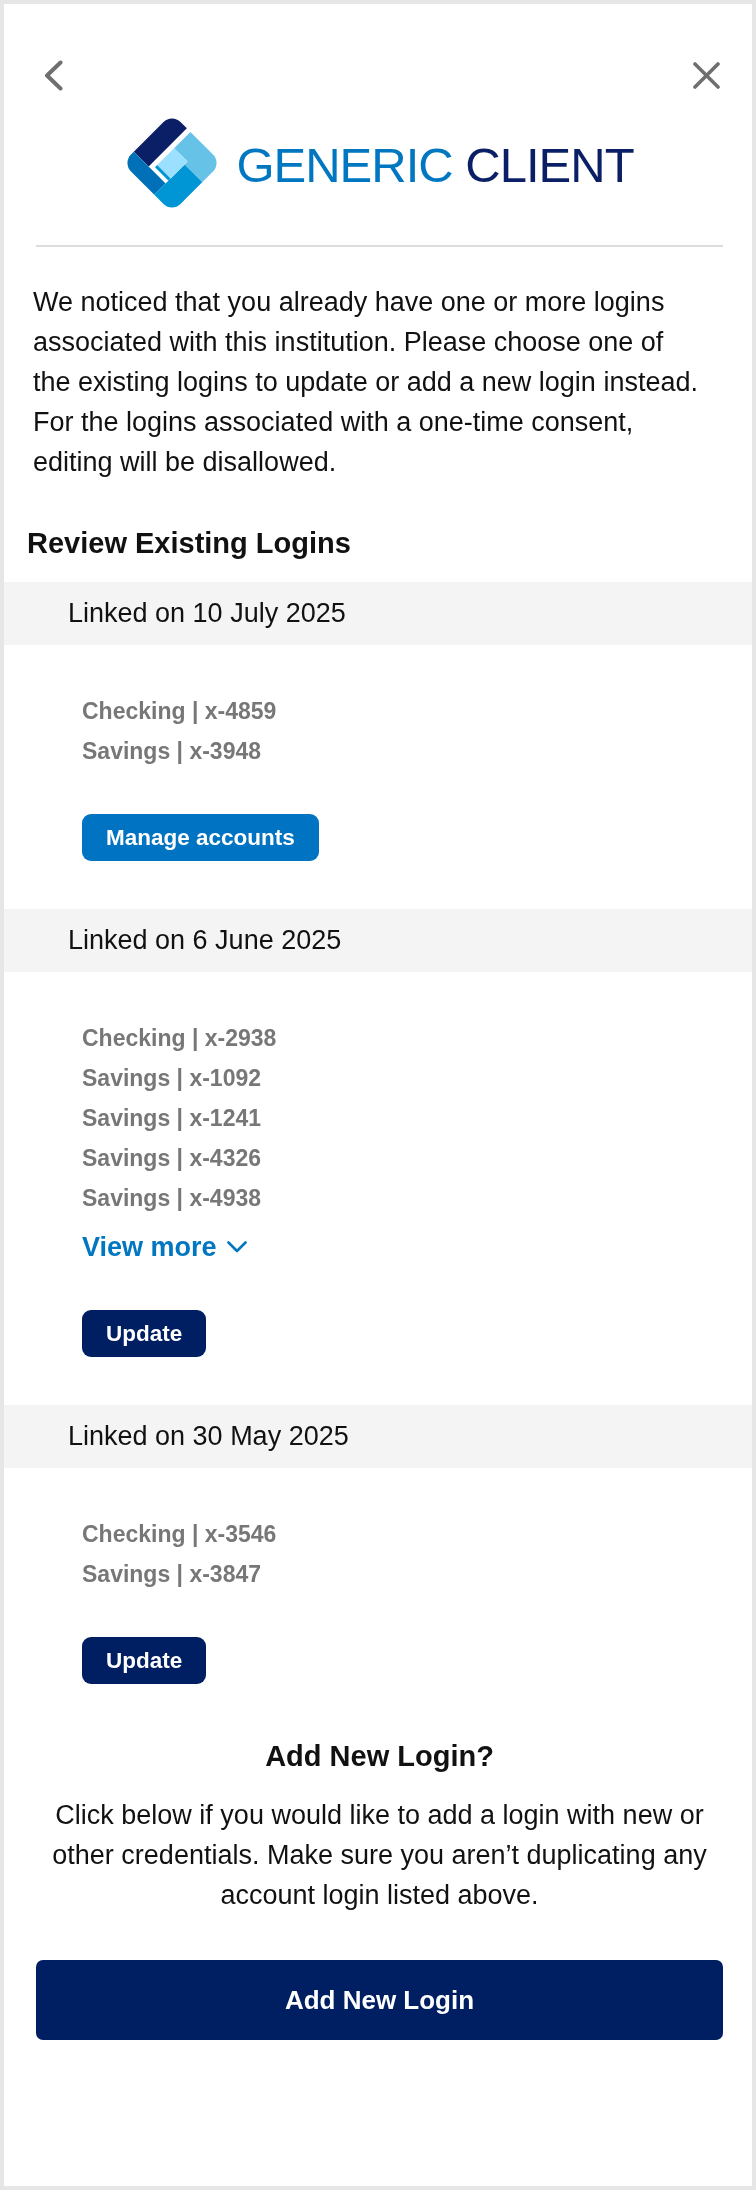  I want to click on account-label: Savings | x-3847, so click(172, 1574).